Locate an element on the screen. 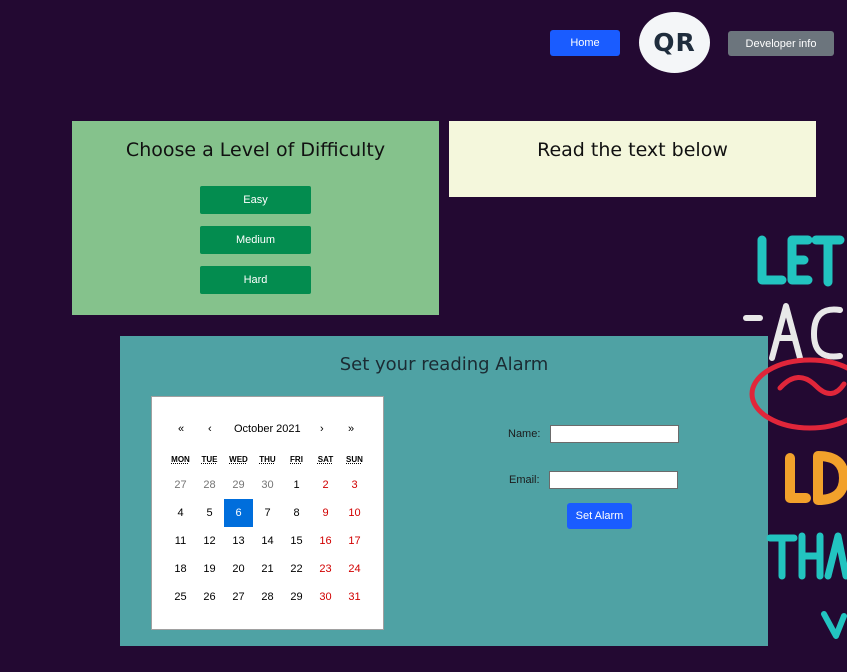 The width and height of the screenshot is (847, 672). hard-button: Hard is located at coordinates (255, 280).